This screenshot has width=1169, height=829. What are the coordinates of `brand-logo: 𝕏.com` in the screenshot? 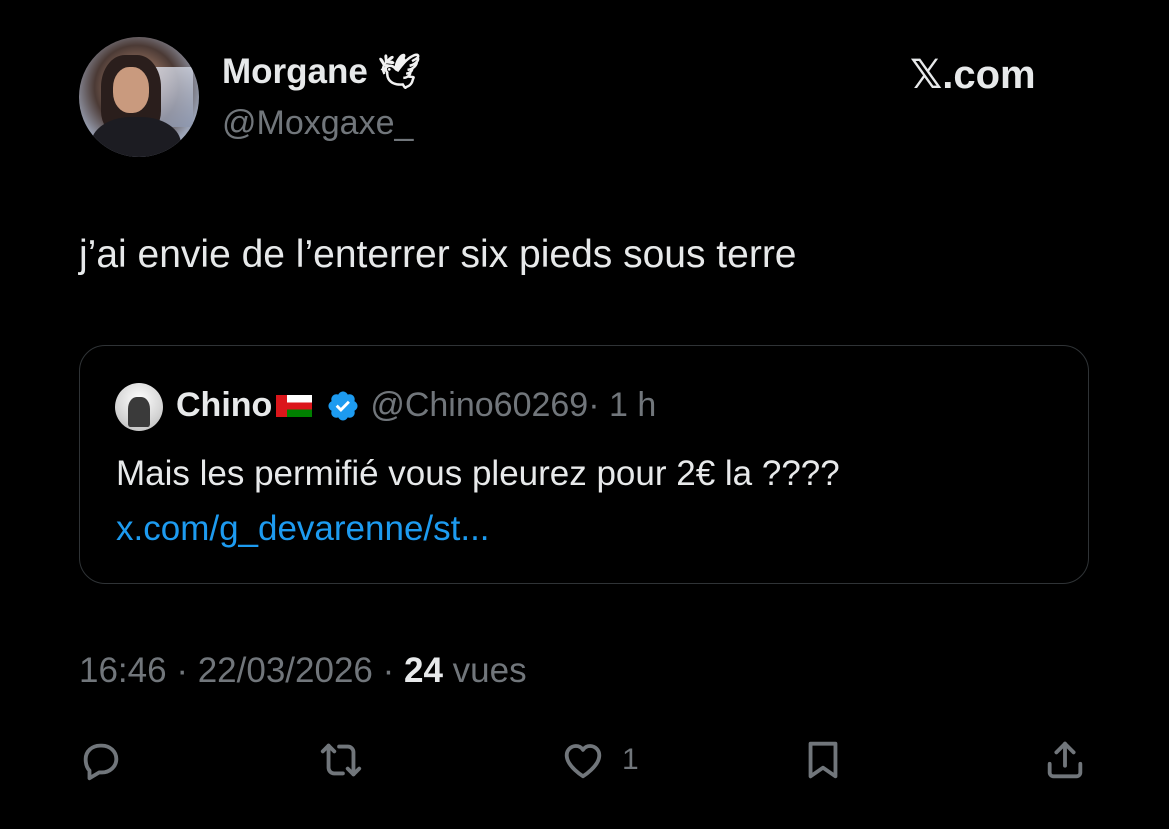 It's located at (973, 75).